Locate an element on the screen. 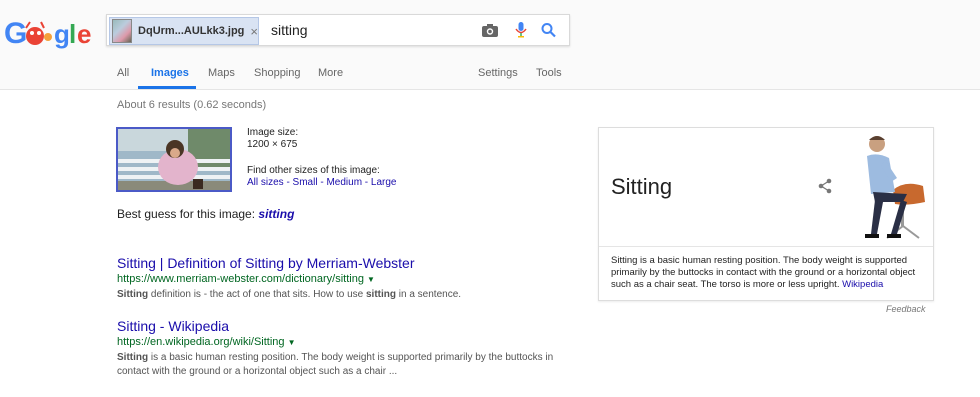 This screenshot has width=980, height=397. search-image-chip: DqUrm...AULkk3.jpg × is located at coordinates (184, 31).